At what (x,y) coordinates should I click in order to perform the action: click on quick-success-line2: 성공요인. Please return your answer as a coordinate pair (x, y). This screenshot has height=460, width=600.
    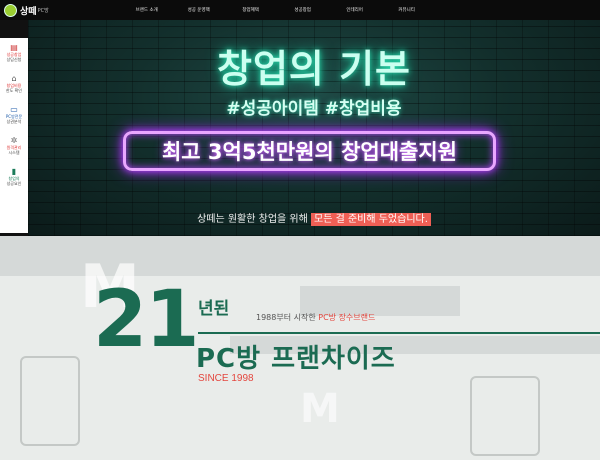
    Looking at the image, I should click on (14, 183).